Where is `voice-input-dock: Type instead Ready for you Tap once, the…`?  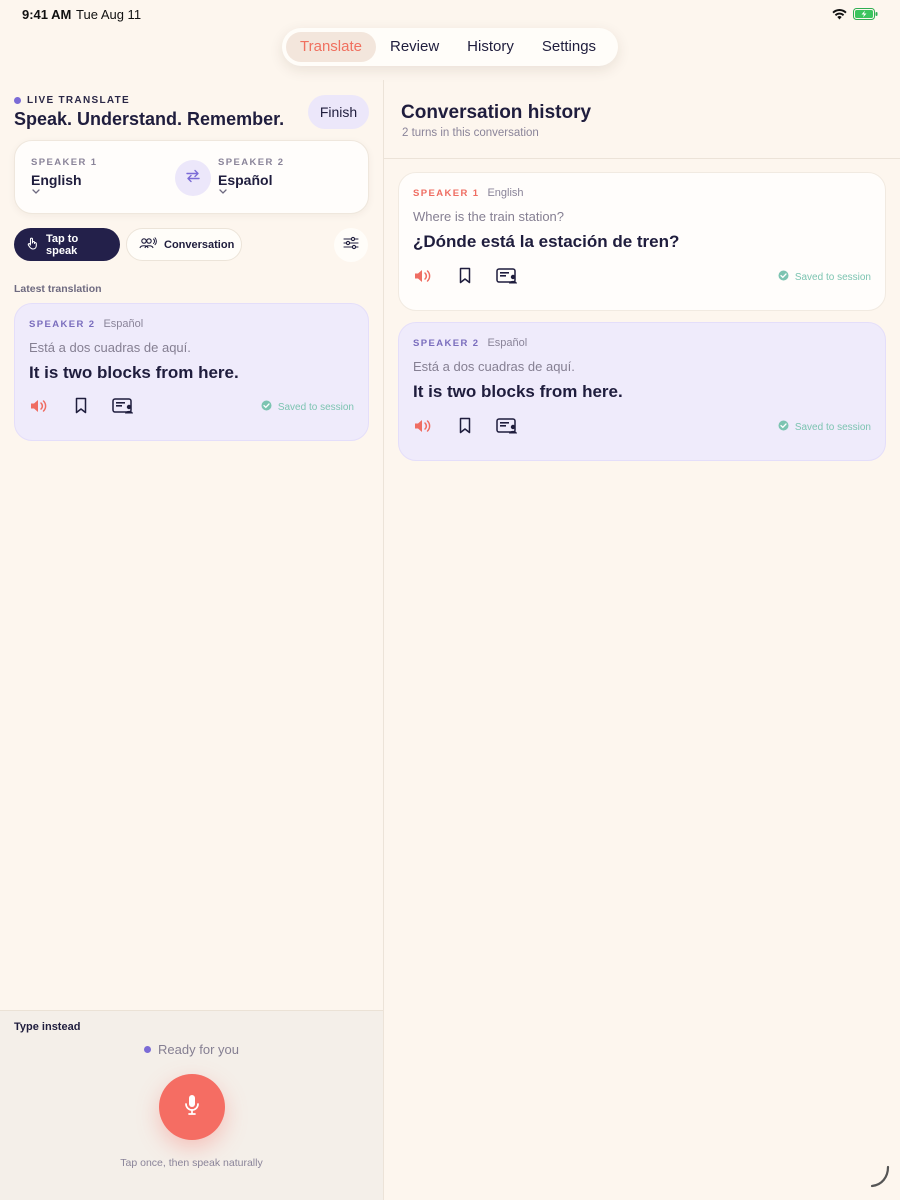
voice-input-dock: Type instead Ready for you Tap once, the… is located at coordinates (191, 1105).